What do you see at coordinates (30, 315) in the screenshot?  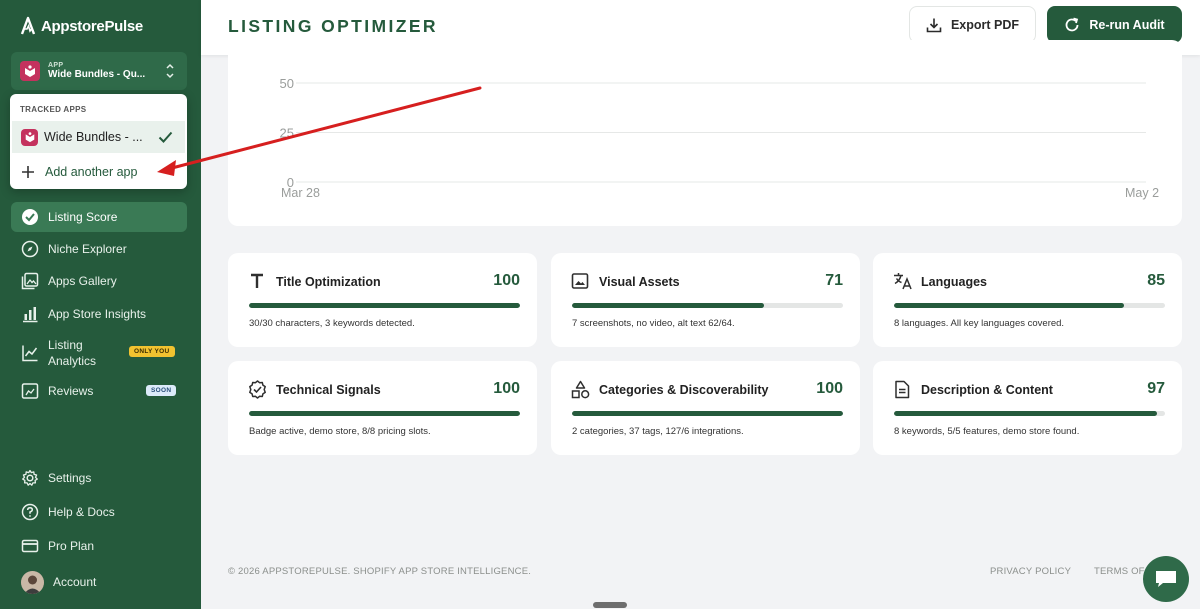 I see `bar-chart-icon` at bounding box center [30, 315].